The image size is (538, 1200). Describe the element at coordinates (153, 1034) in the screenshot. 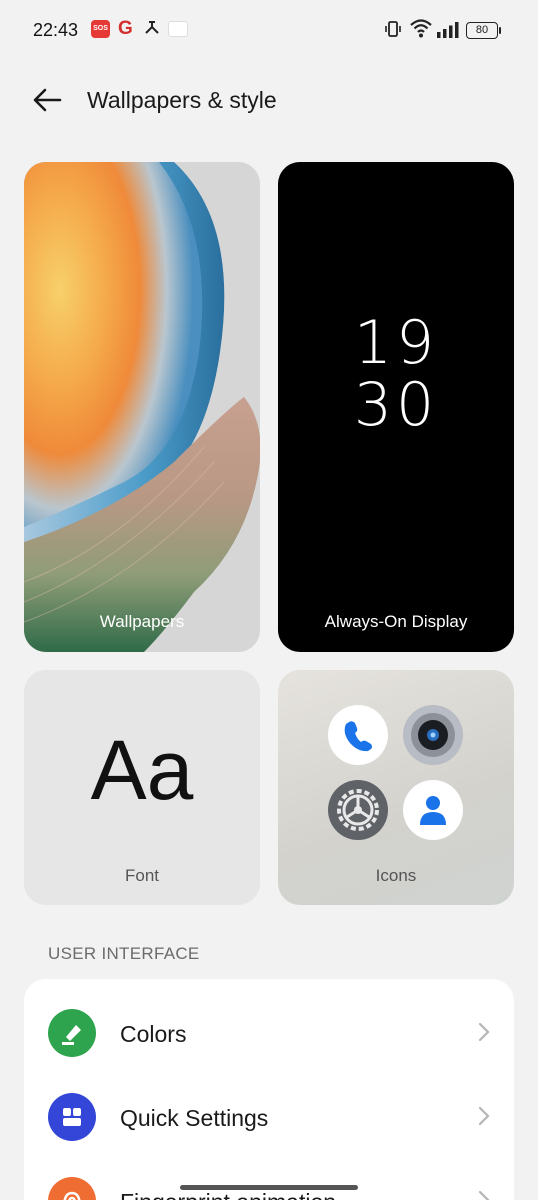

I see `list-item-label: Colors` at that location.